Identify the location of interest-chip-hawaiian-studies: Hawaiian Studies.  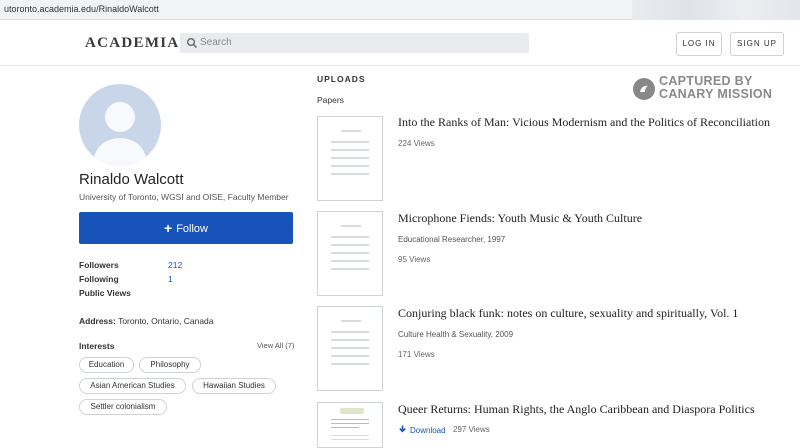
(234, 386).